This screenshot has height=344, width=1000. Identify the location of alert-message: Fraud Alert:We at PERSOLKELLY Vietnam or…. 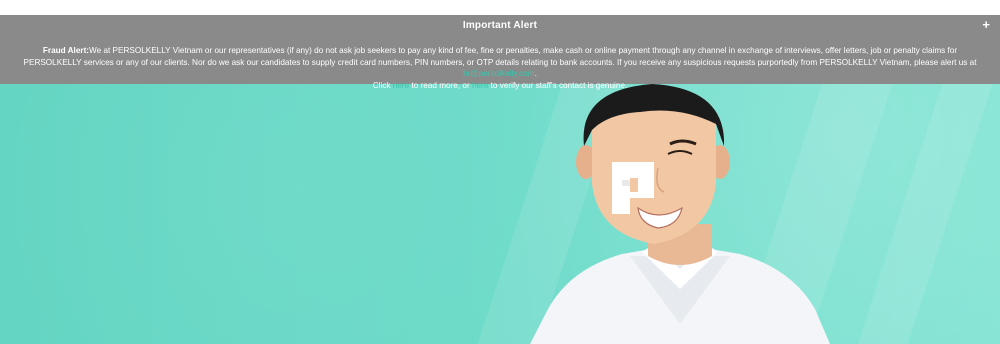
(500, 68).